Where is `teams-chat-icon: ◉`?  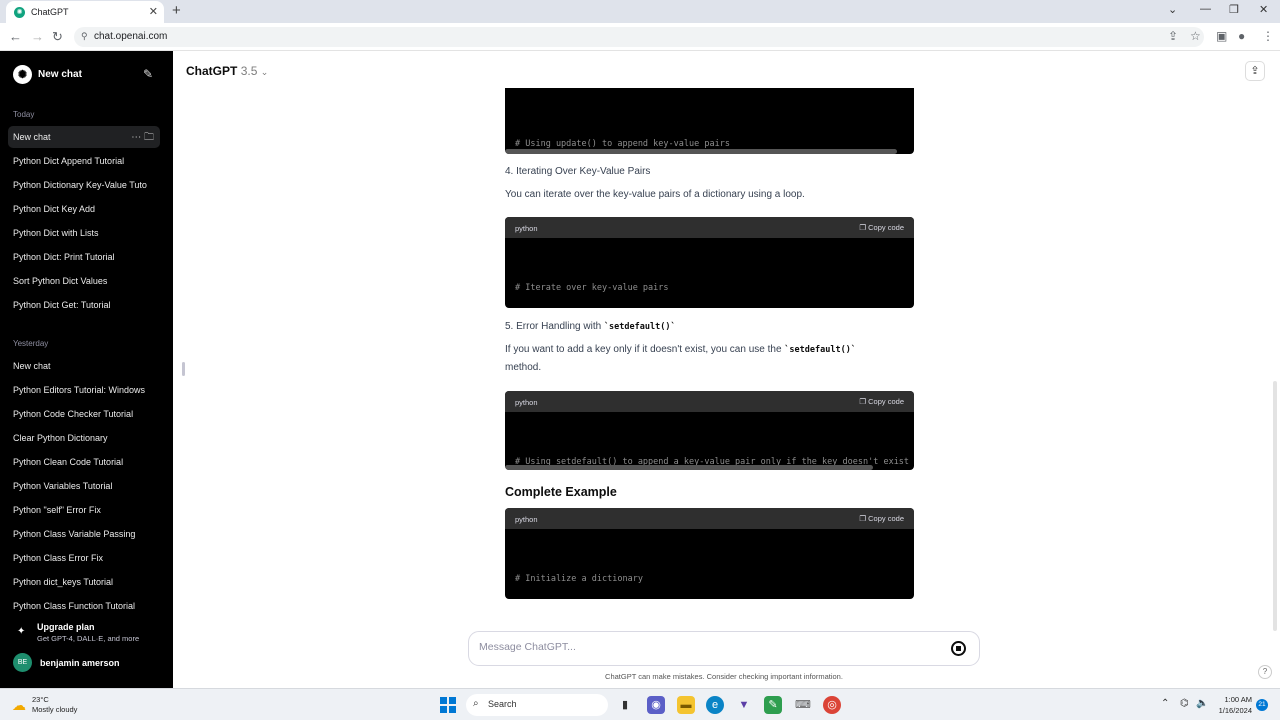 teams-chat-icon: ◉ is located at coordinates (656, 705).